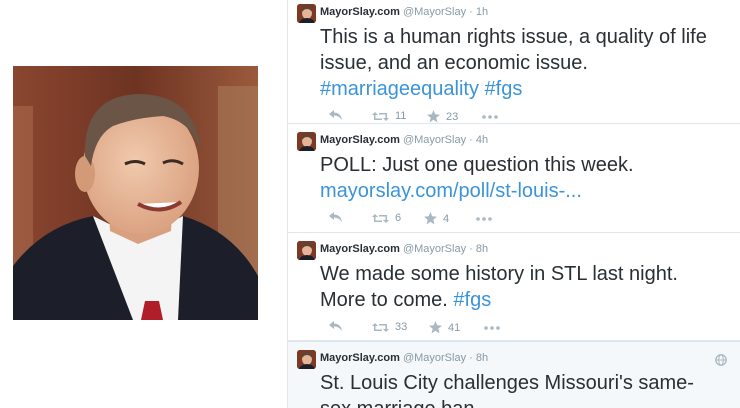 Image resolution: width=740 pixels, height=408 pixels. I want to click on favorite-count: 41, so click(454, 327).